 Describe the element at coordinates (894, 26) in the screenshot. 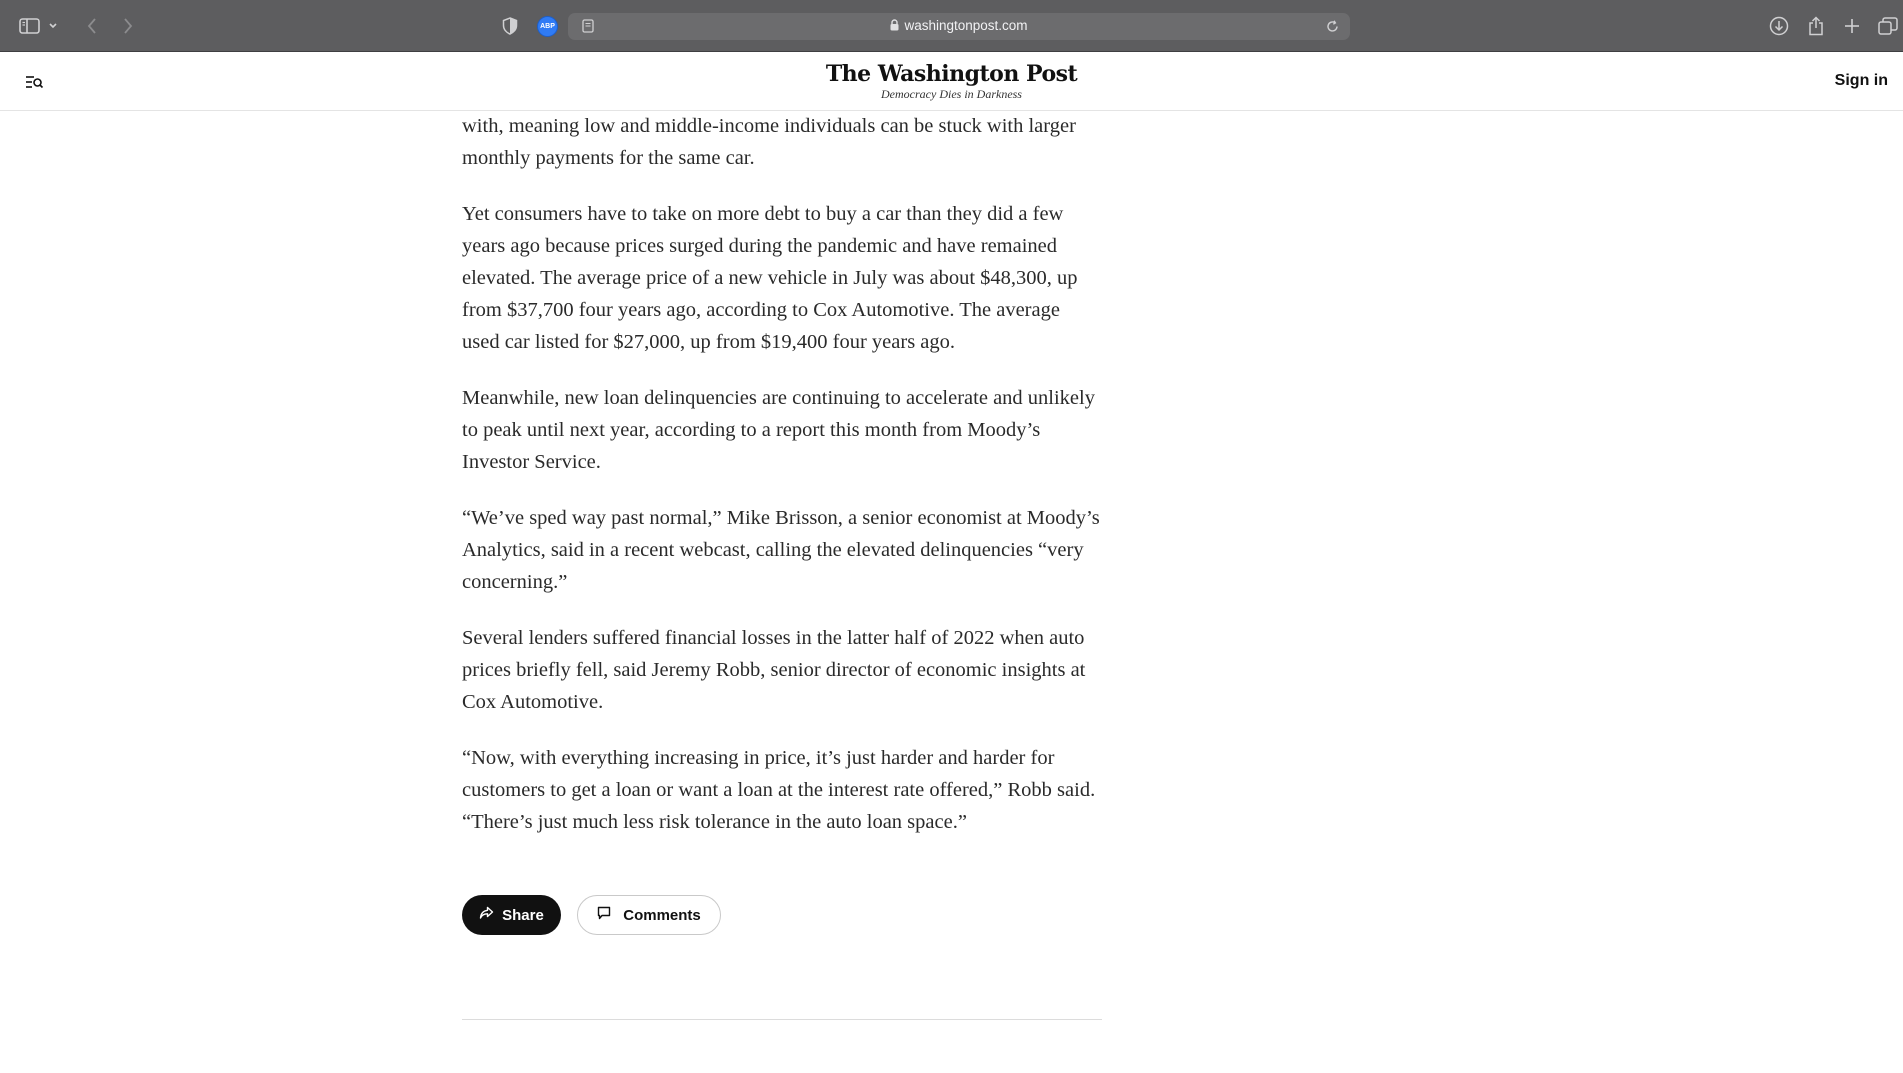

I see `lock-icon` at that location.